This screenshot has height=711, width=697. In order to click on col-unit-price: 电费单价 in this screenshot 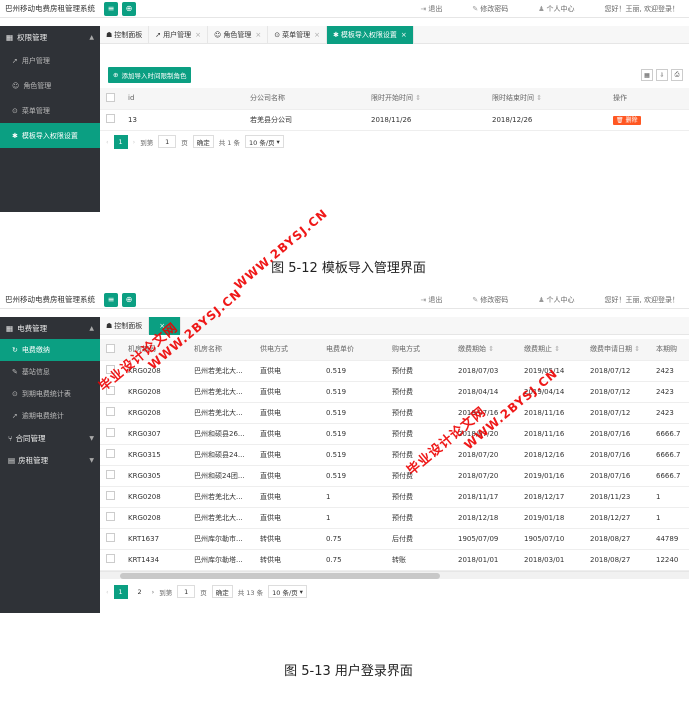, I will do `click(353, 350)`.